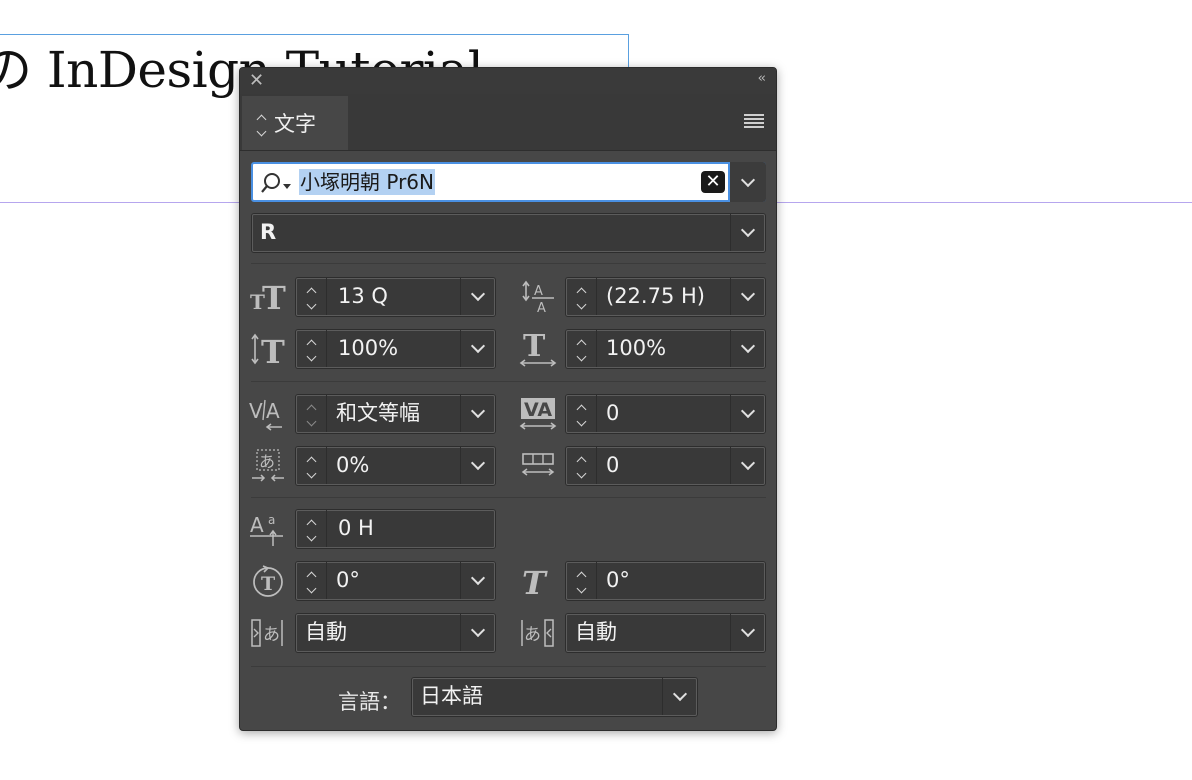 The image size is (1192, 780). I want to click on character-rotation-field: 0°, so click(395, 581).